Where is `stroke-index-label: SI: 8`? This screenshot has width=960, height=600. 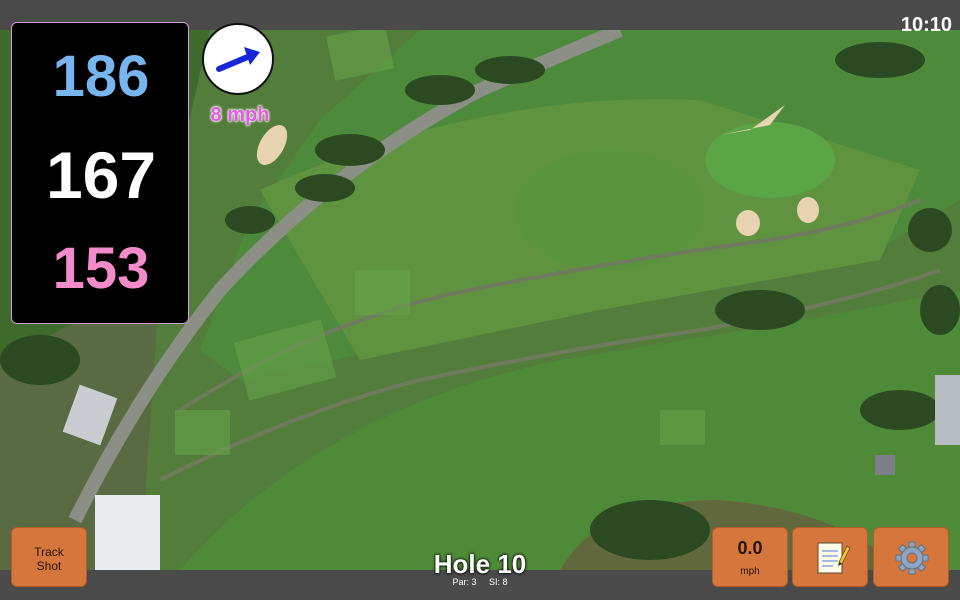 stroke-index-label: SI: 8 is located at coordinates (498, 582).